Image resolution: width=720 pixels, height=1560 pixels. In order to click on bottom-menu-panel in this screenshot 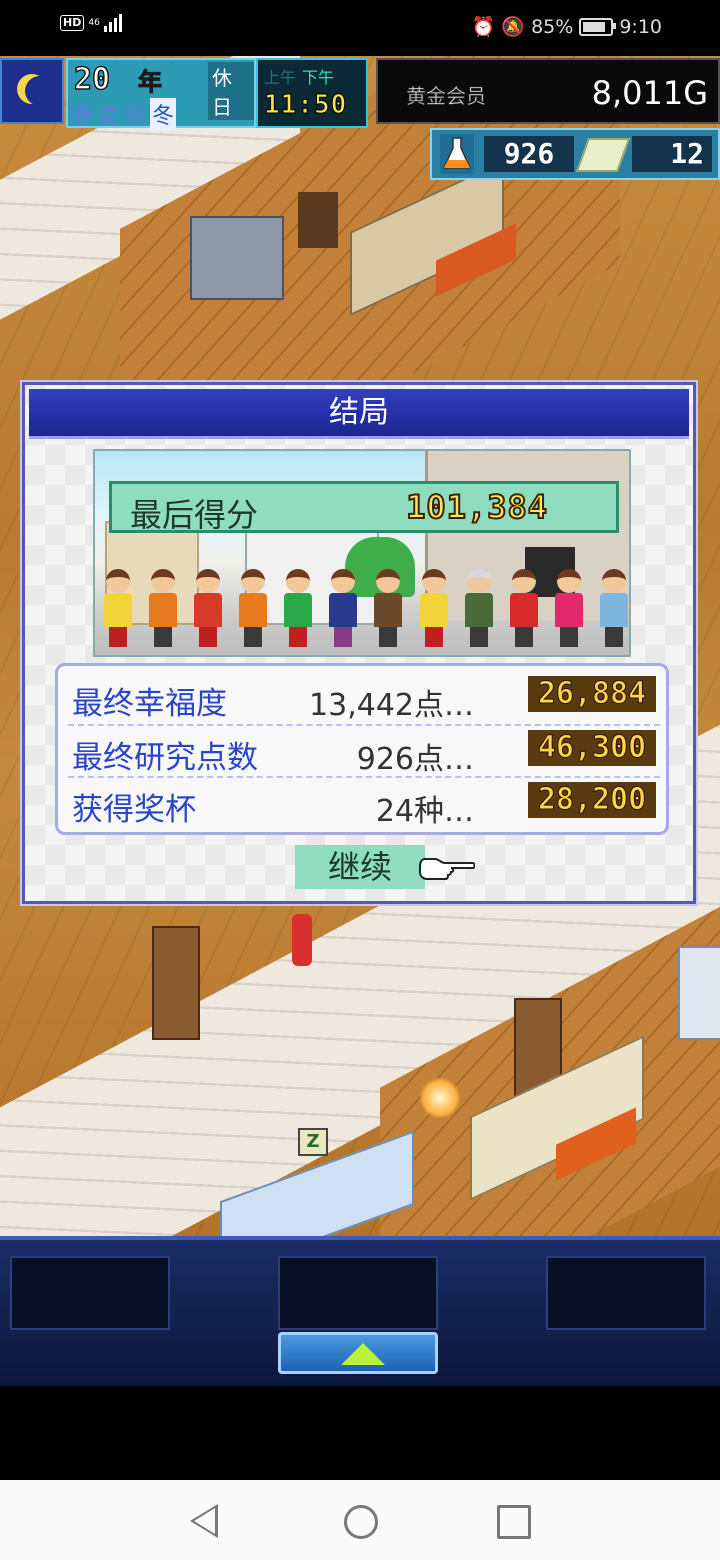, I will do `click(360, 1311)`.